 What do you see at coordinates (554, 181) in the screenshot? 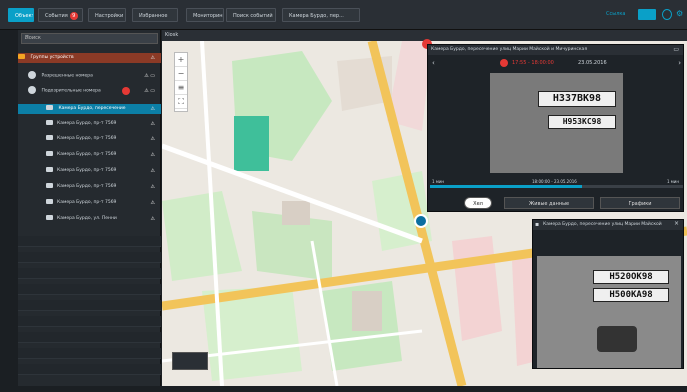
I see `timeline-center: 18:00:00 - 23.05.2016` at bounding box center [554, 181].